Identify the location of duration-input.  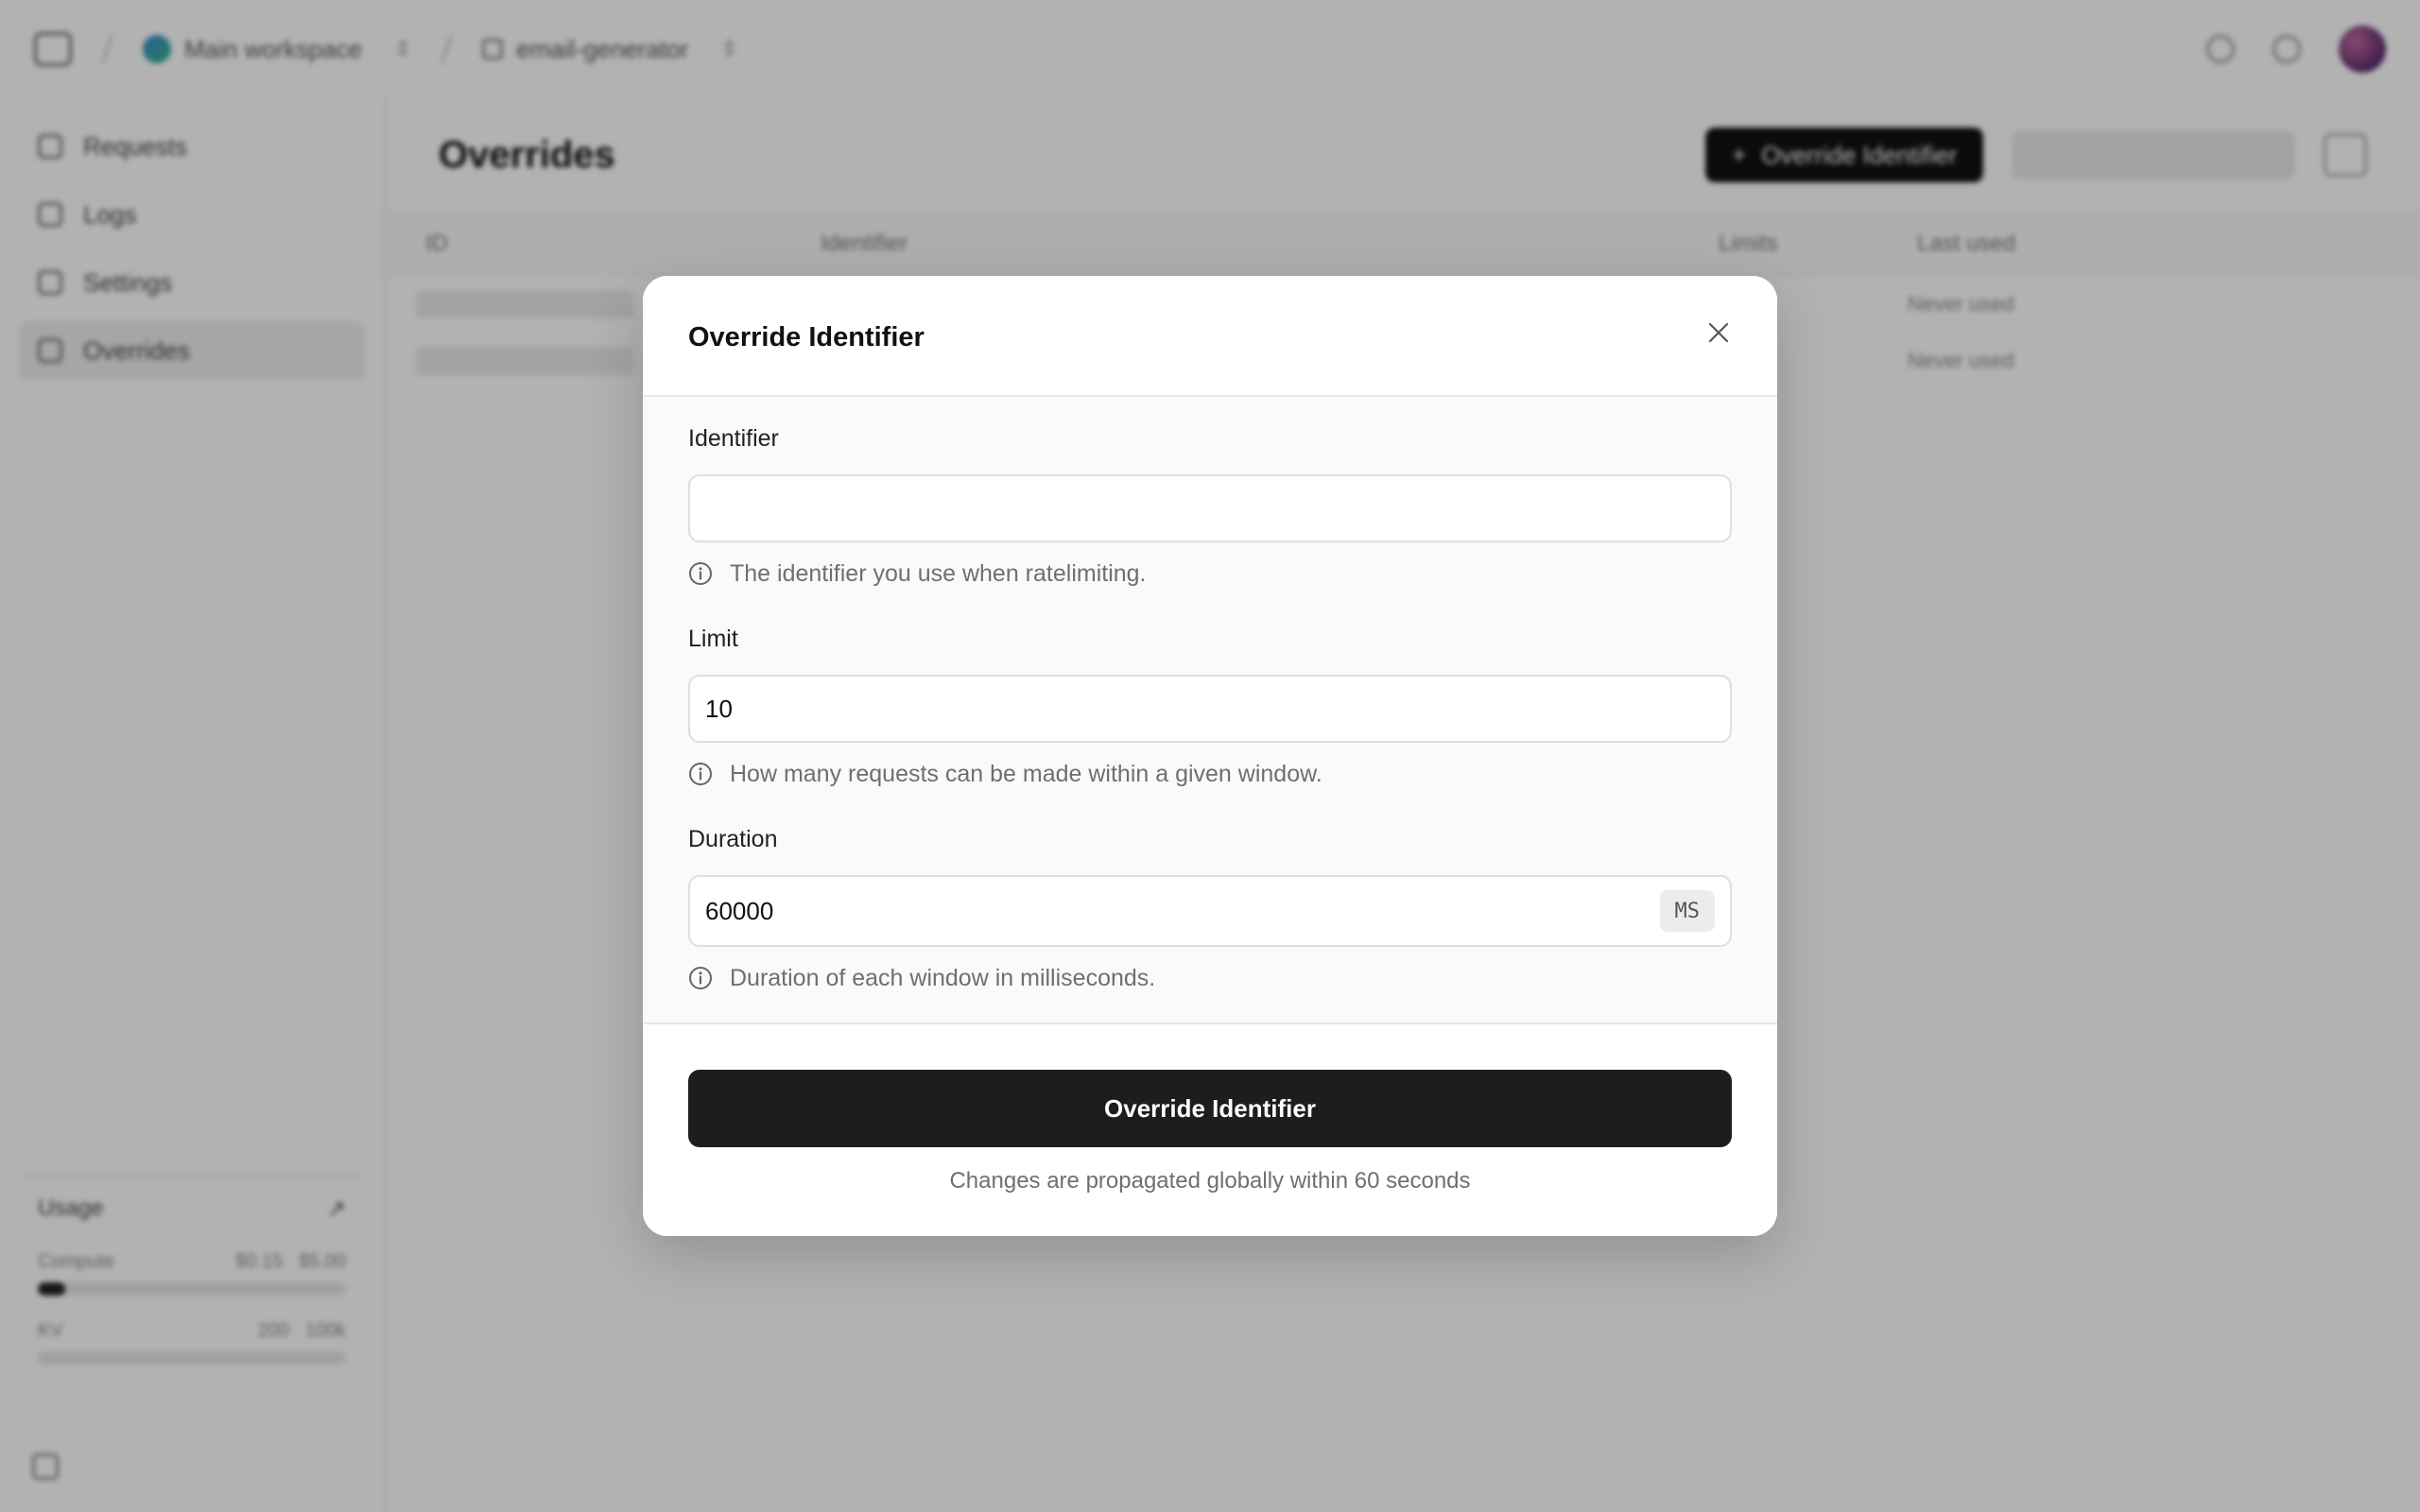
(1182, 911).